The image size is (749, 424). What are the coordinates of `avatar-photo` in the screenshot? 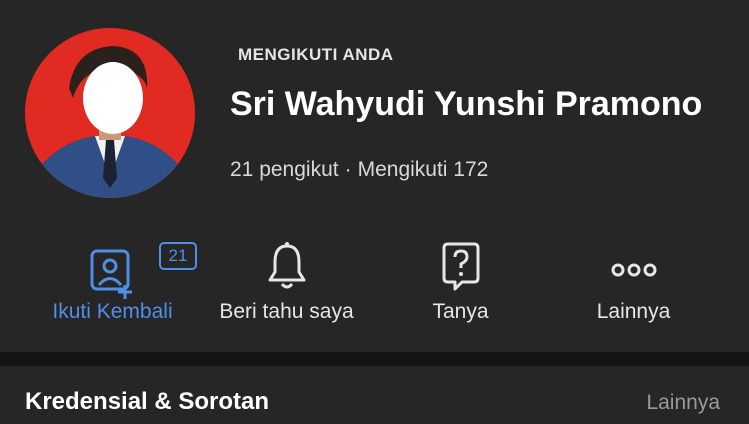 It's located at (110, 113).